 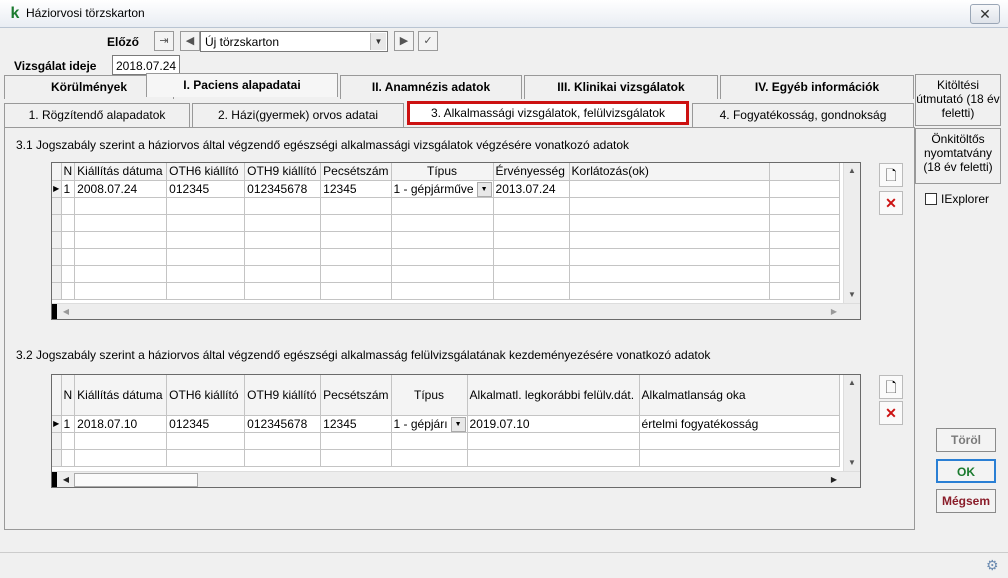 I want to click on cell-type: 1 - gépjárműve ▼, so click(x=442, y=189).